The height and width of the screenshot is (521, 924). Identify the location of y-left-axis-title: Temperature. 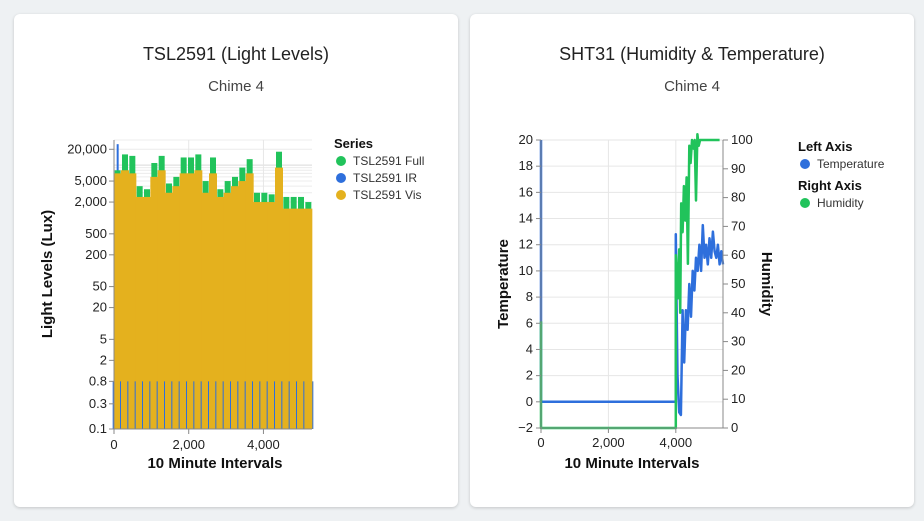
(503, 284).